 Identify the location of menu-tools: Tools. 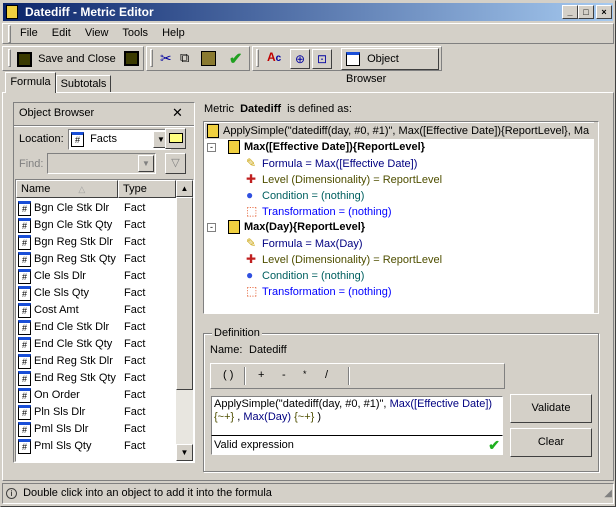
(135, 33).